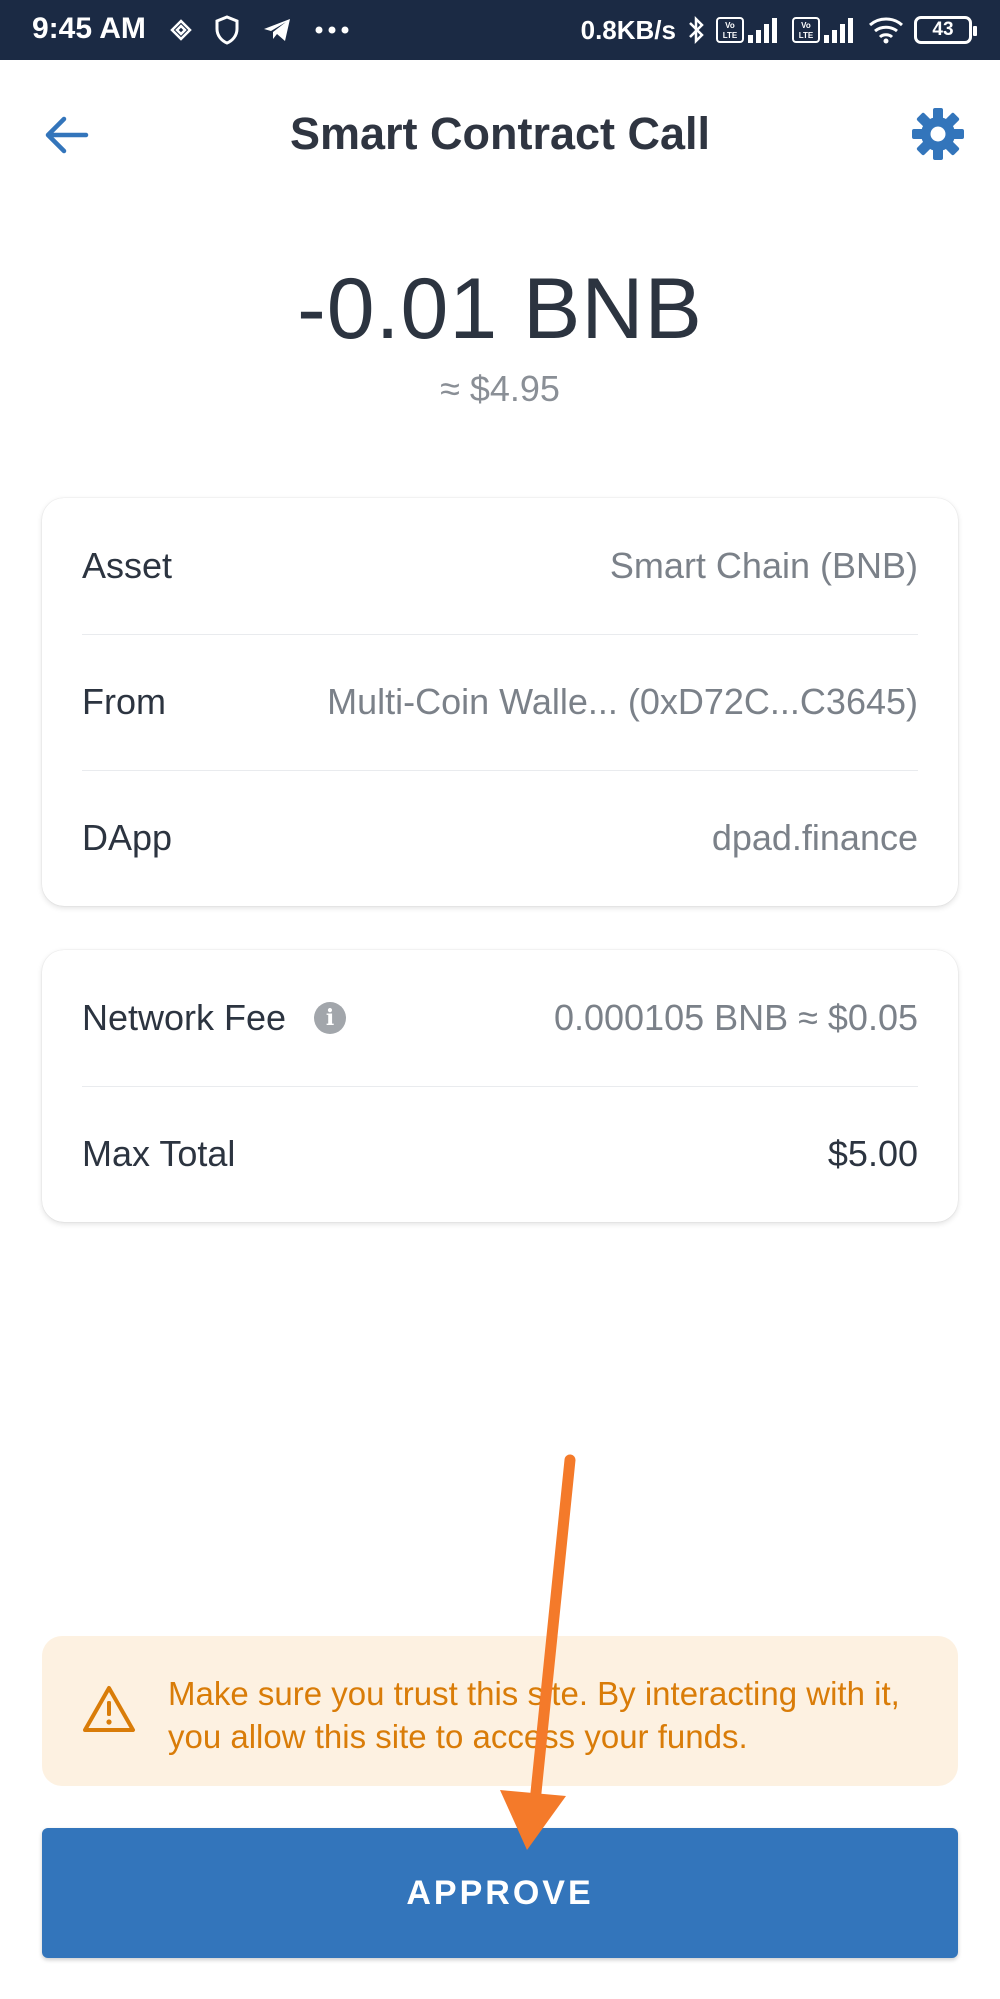 The image size is (1000, 1999). Describe the element at coordinates (227, 30) in the screenshot. I see `shield-icon` at that location.